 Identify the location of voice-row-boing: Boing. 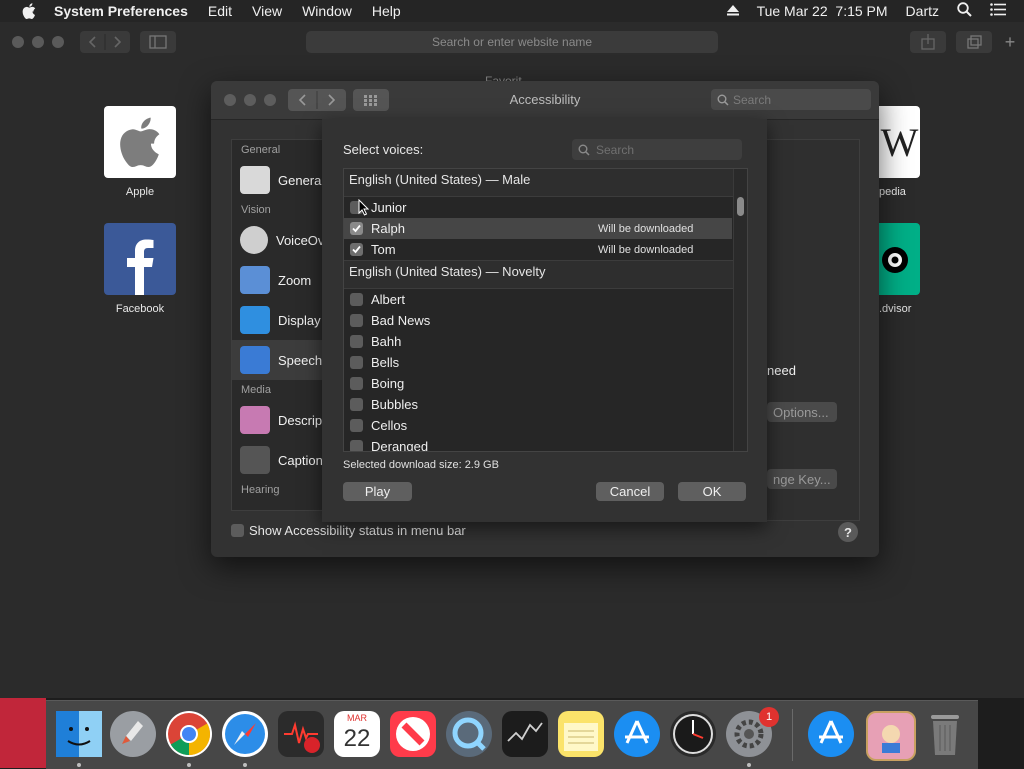
(538, 383).